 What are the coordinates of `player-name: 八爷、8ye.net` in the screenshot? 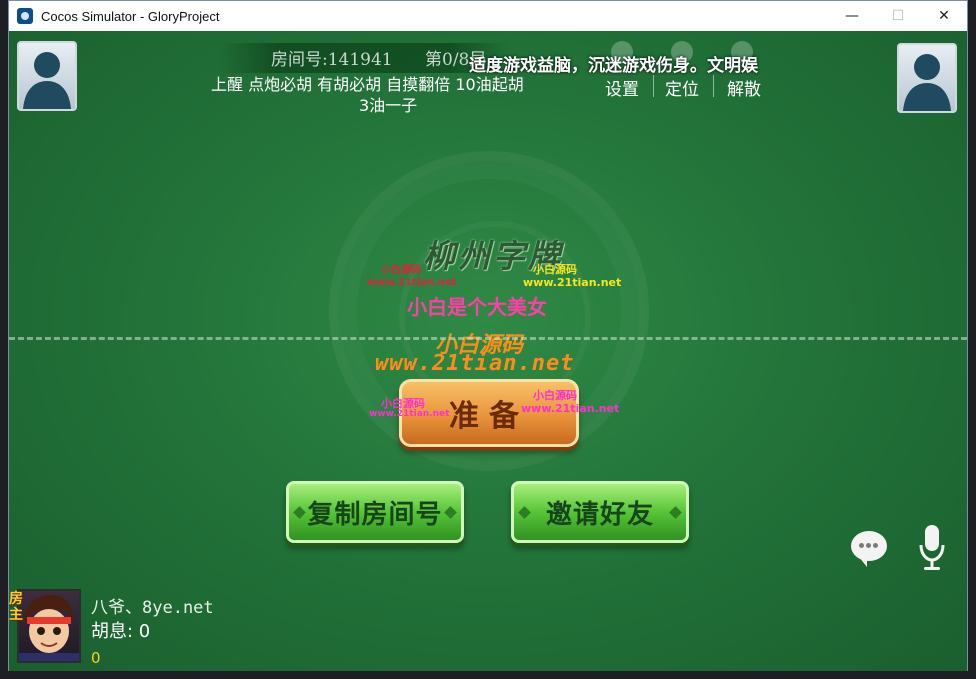 It's located at (152, 608).